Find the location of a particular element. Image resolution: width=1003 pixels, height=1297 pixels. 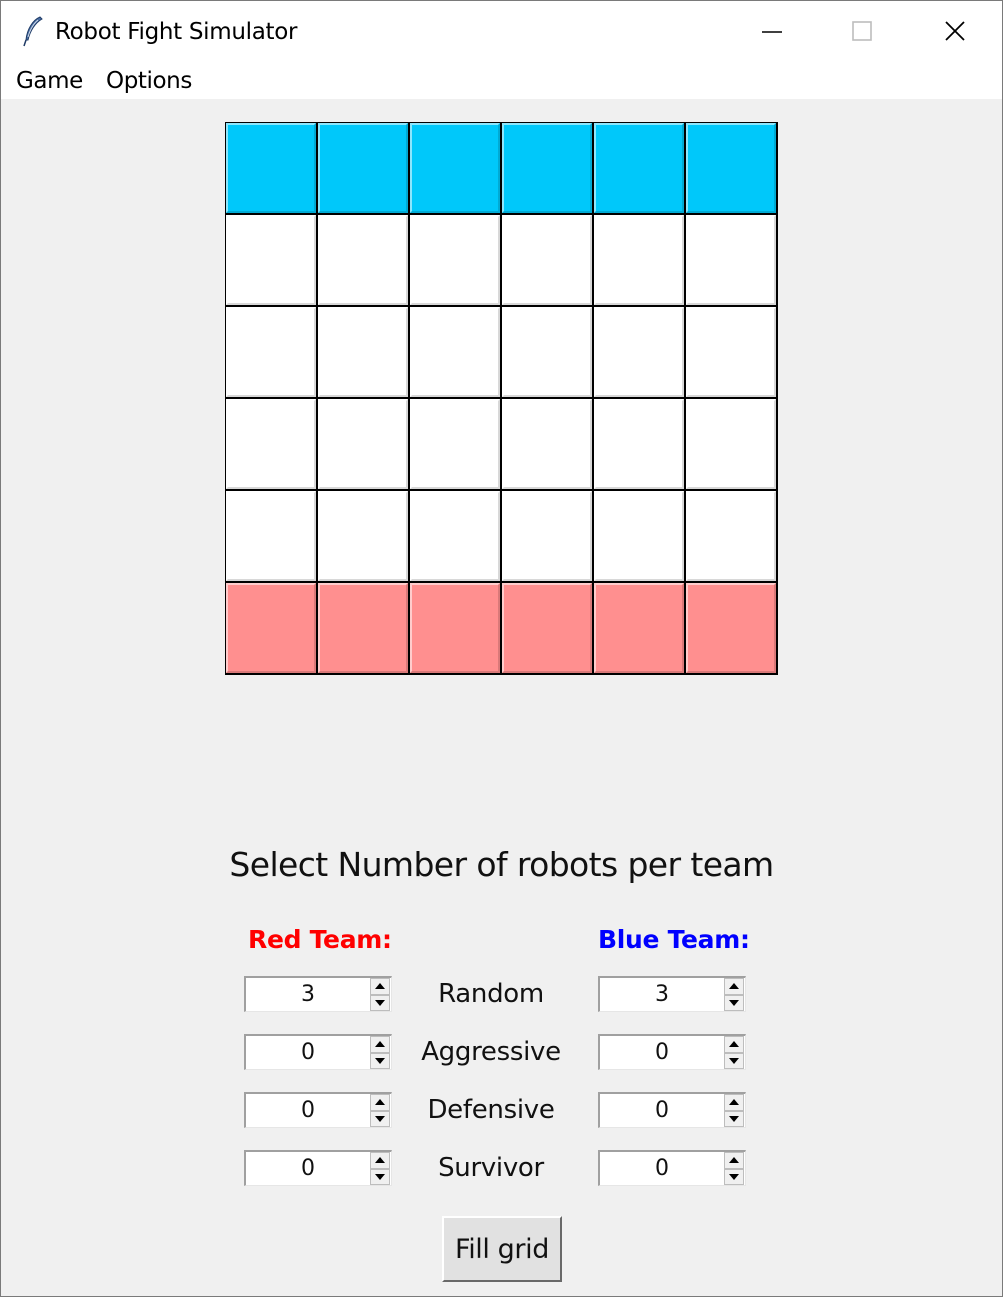

menu-game: Game is located at coordinates (49, 81).